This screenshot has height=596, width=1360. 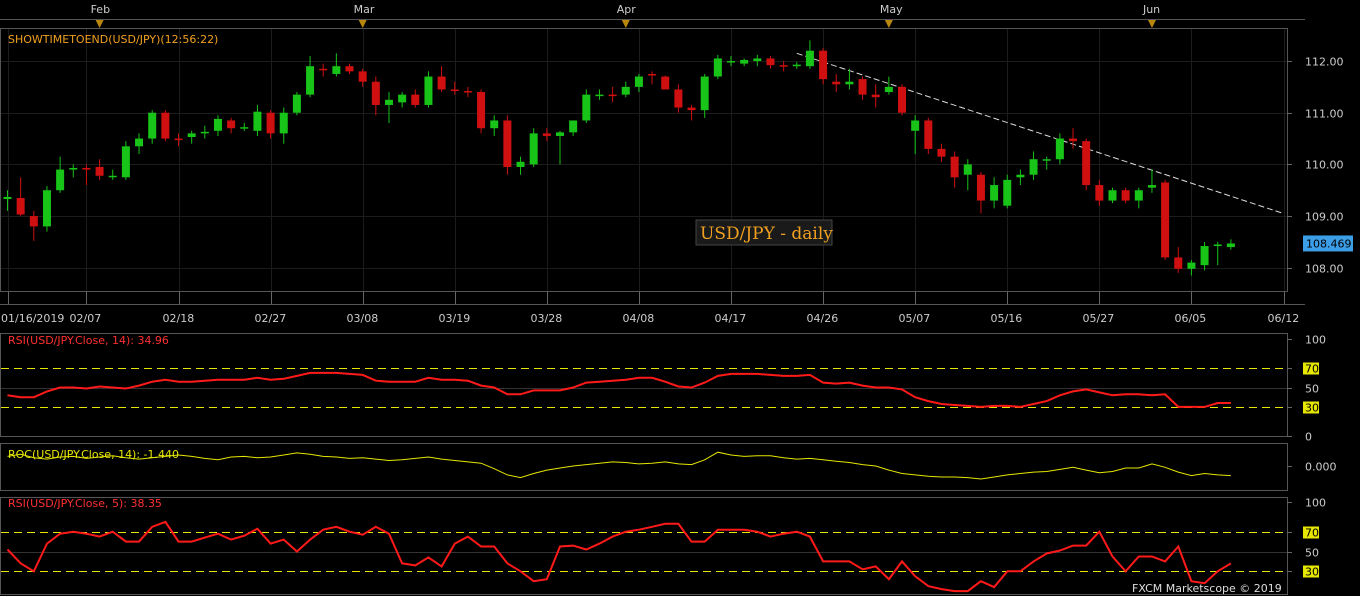 I want to click on month-label: May, so click(x=891, y=9).